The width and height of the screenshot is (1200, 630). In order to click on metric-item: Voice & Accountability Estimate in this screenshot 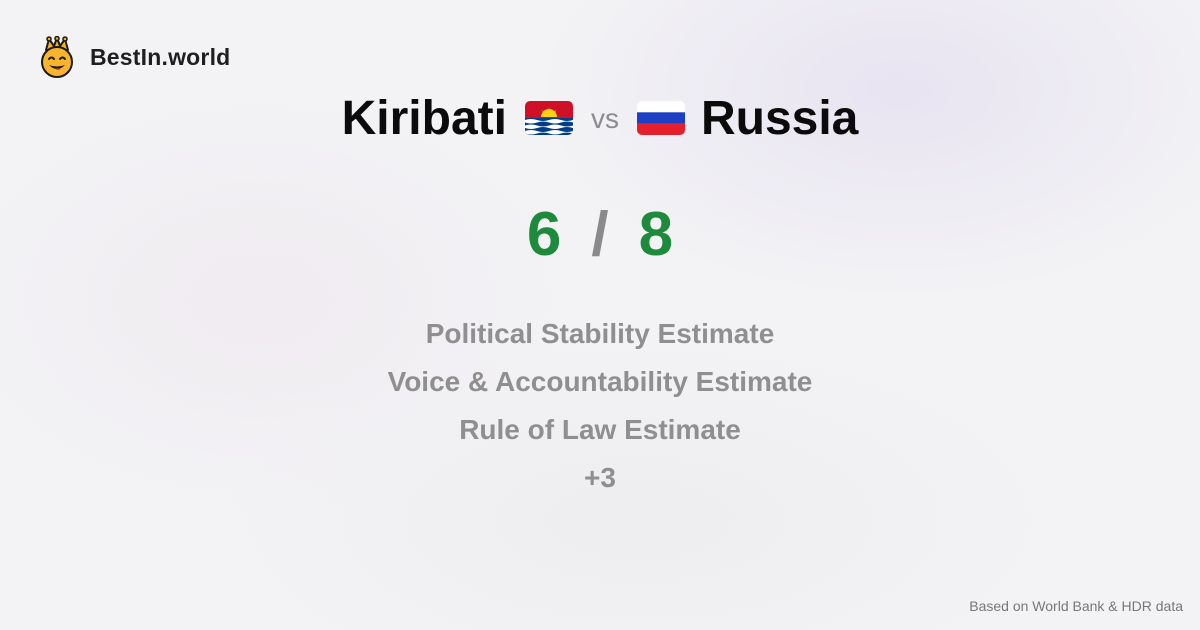, I will do `click(600, 381)`.